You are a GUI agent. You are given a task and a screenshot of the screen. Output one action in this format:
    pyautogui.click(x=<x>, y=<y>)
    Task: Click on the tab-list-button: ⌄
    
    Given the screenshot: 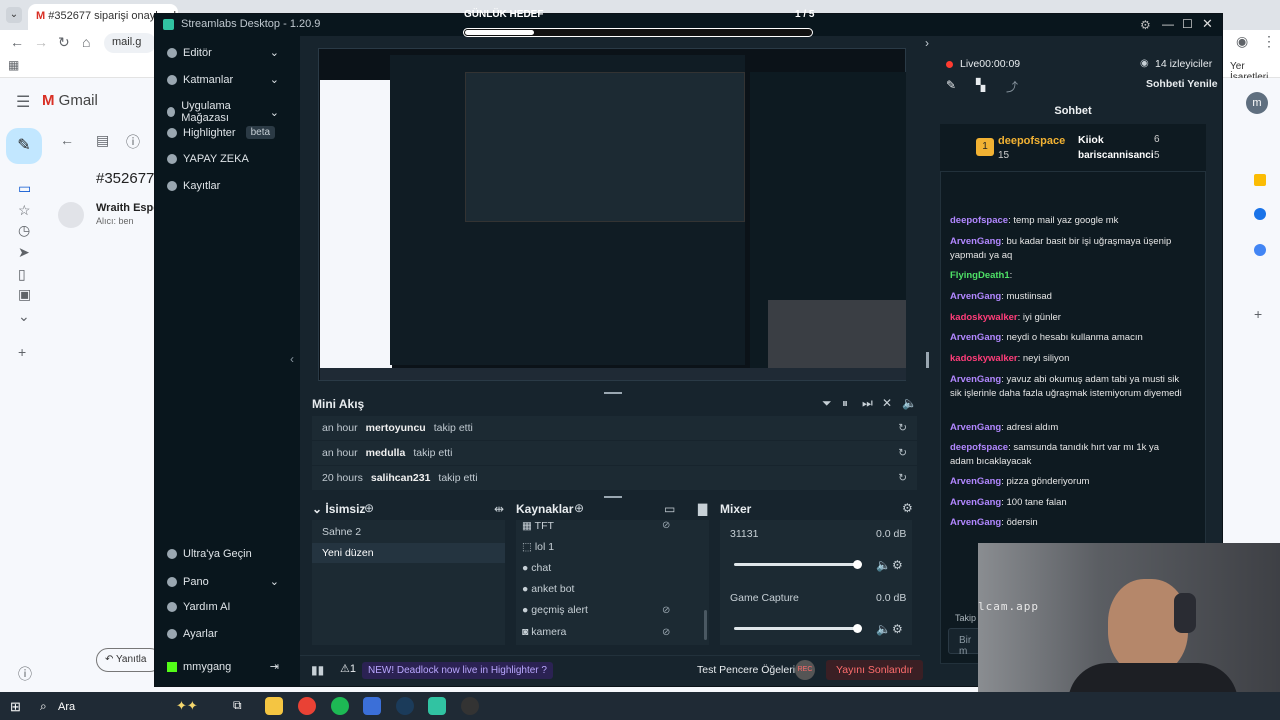 What is the action you would take?
    pyautogui.click(x=14, y=15)
    